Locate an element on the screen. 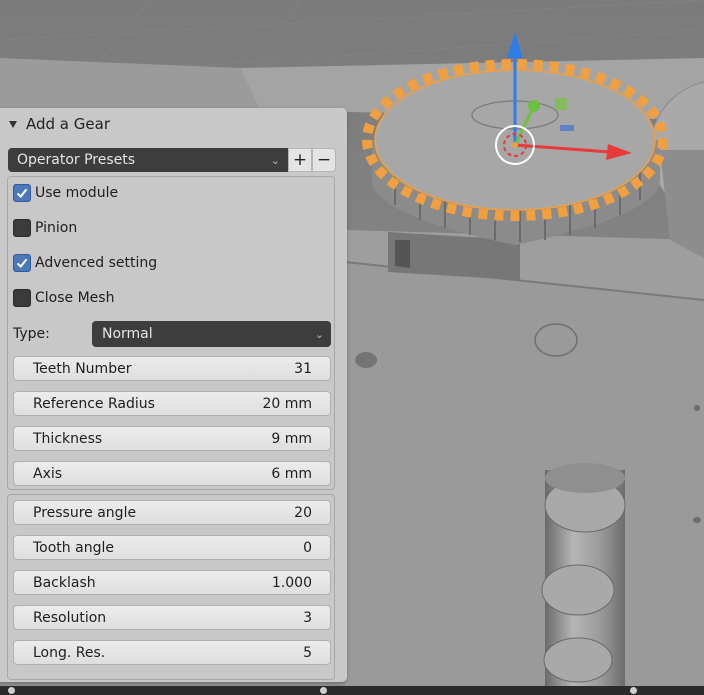 The width and height of the screenshot is (704, 695). use-module-checkbox: Use module is located at coordinates (65, 193).